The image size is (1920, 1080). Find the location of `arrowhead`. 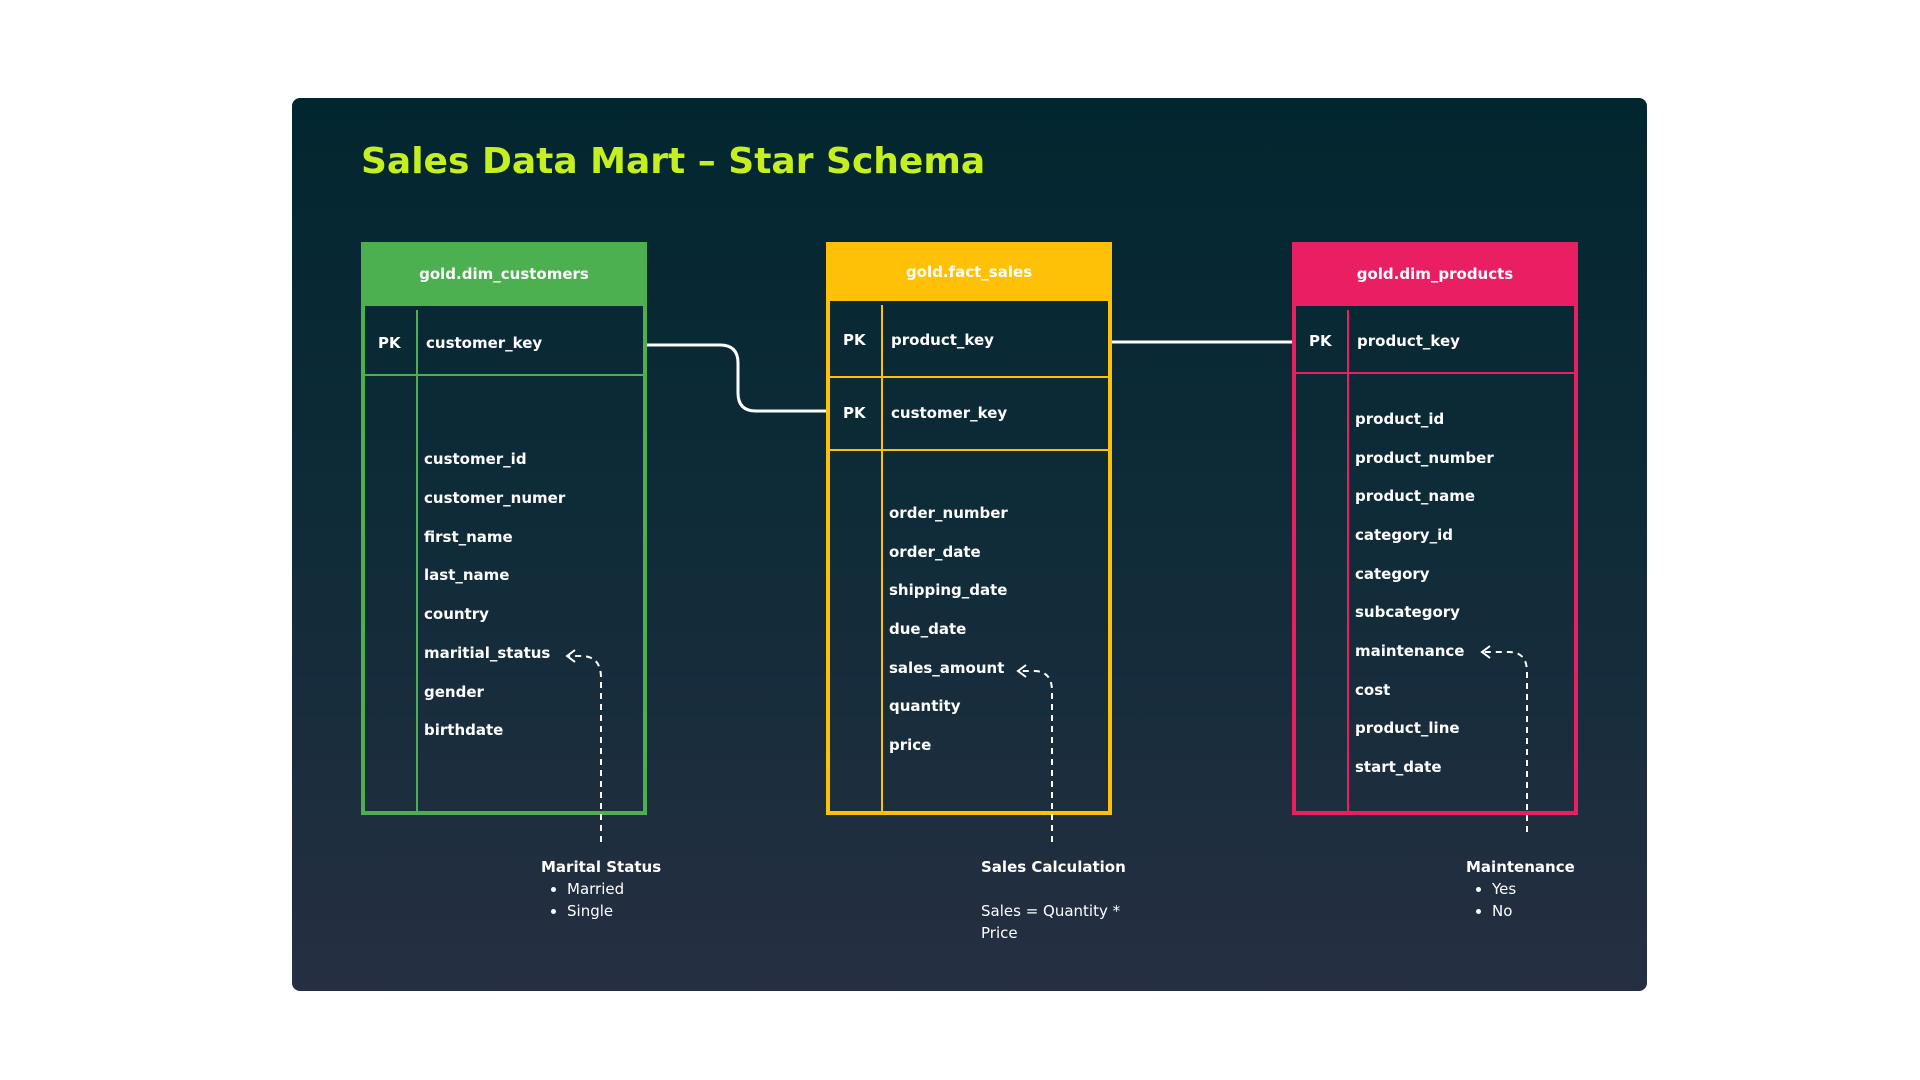

arrowhead is located at coordinates (570, 656).